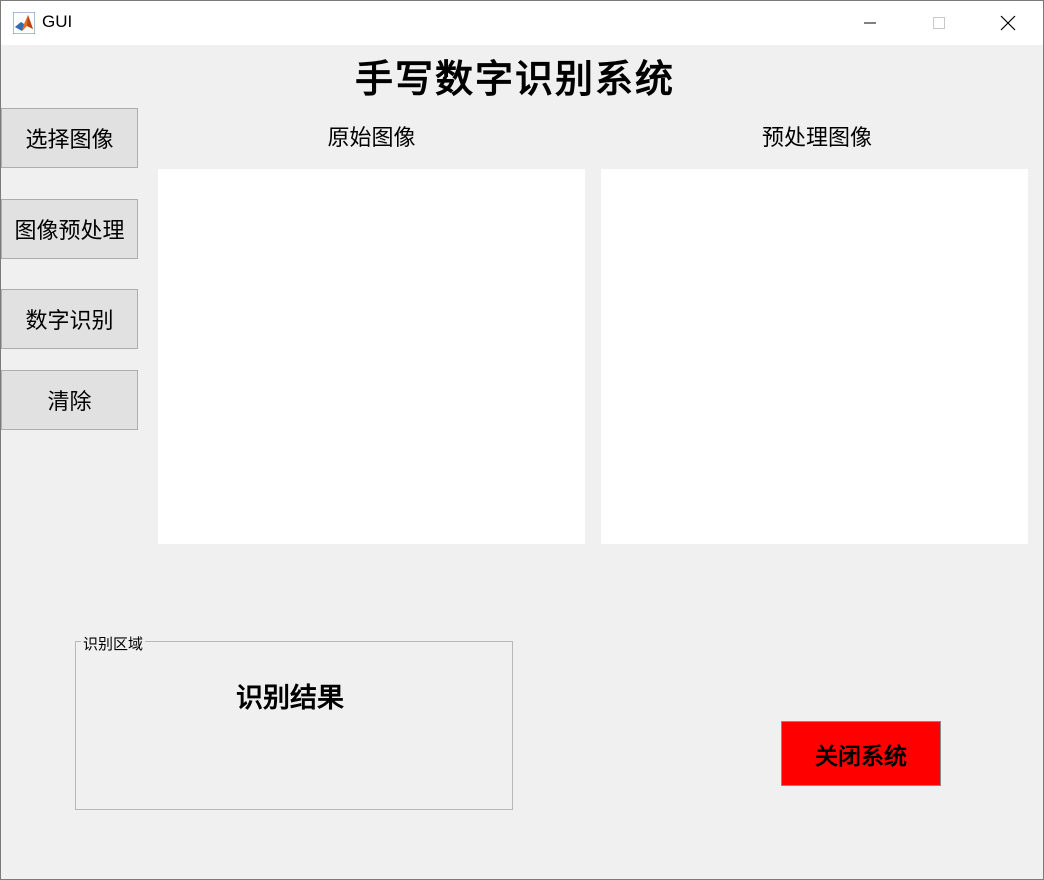 This screenshot has height=880, width=1044. I want to click on window-title: GUI, so click(57, 21).